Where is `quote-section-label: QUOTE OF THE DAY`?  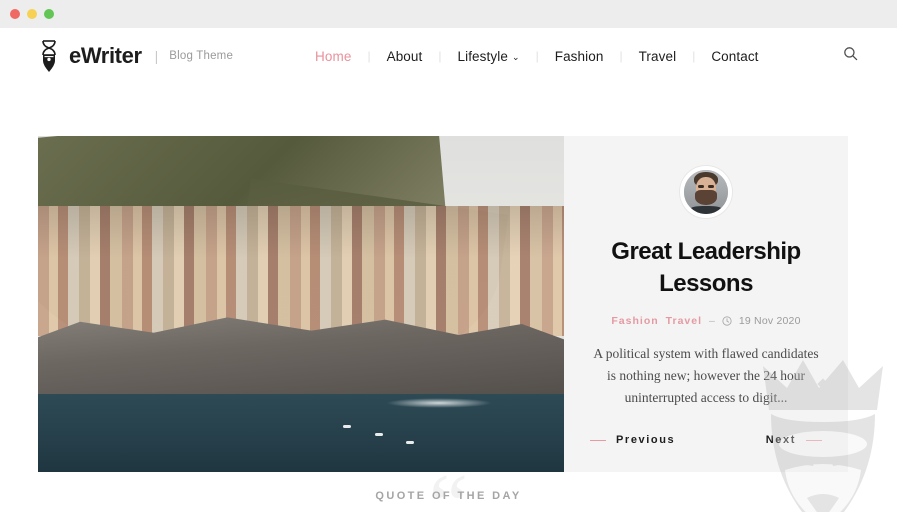 quote-section-label: QUOTE OF THE DAY is located at coordinates (448, 496).